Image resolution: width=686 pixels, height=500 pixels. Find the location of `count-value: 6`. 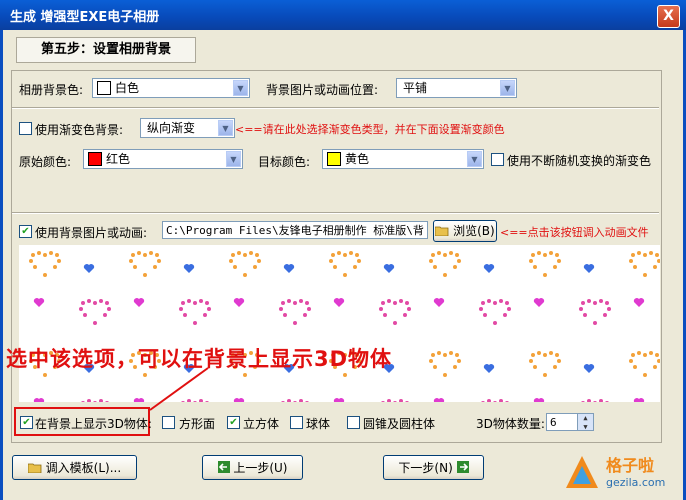

count-value: 6 is located at coordinates (553, 422).